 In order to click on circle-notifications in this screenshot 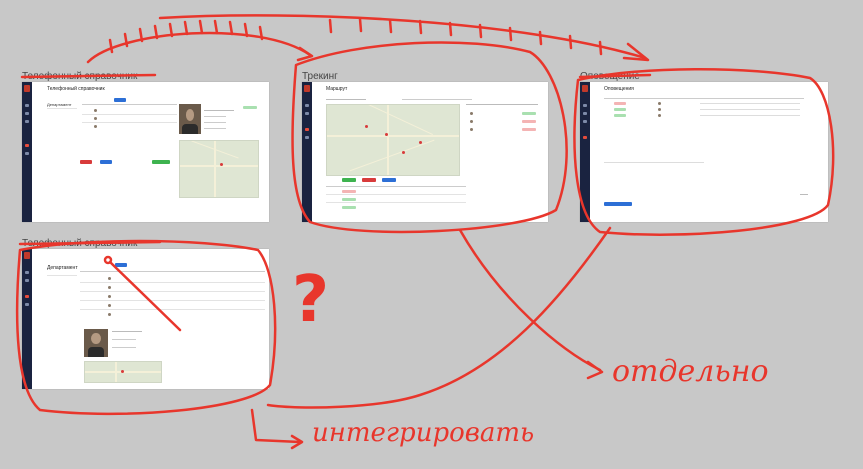, I will do `click(704, 152)`.